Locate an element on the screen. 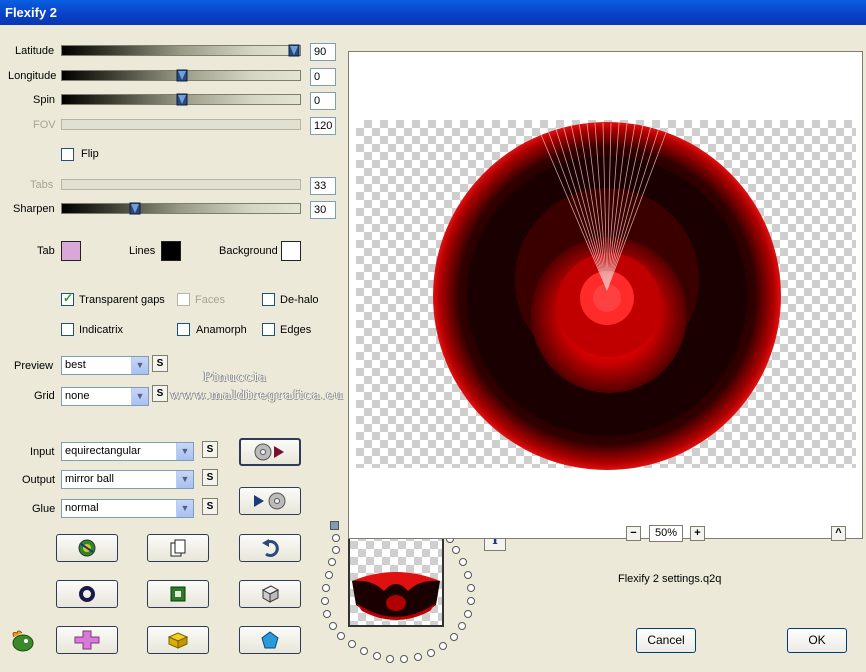 This screenshot has height=672, width=866. circle-button is located at coordinates (87, 594).